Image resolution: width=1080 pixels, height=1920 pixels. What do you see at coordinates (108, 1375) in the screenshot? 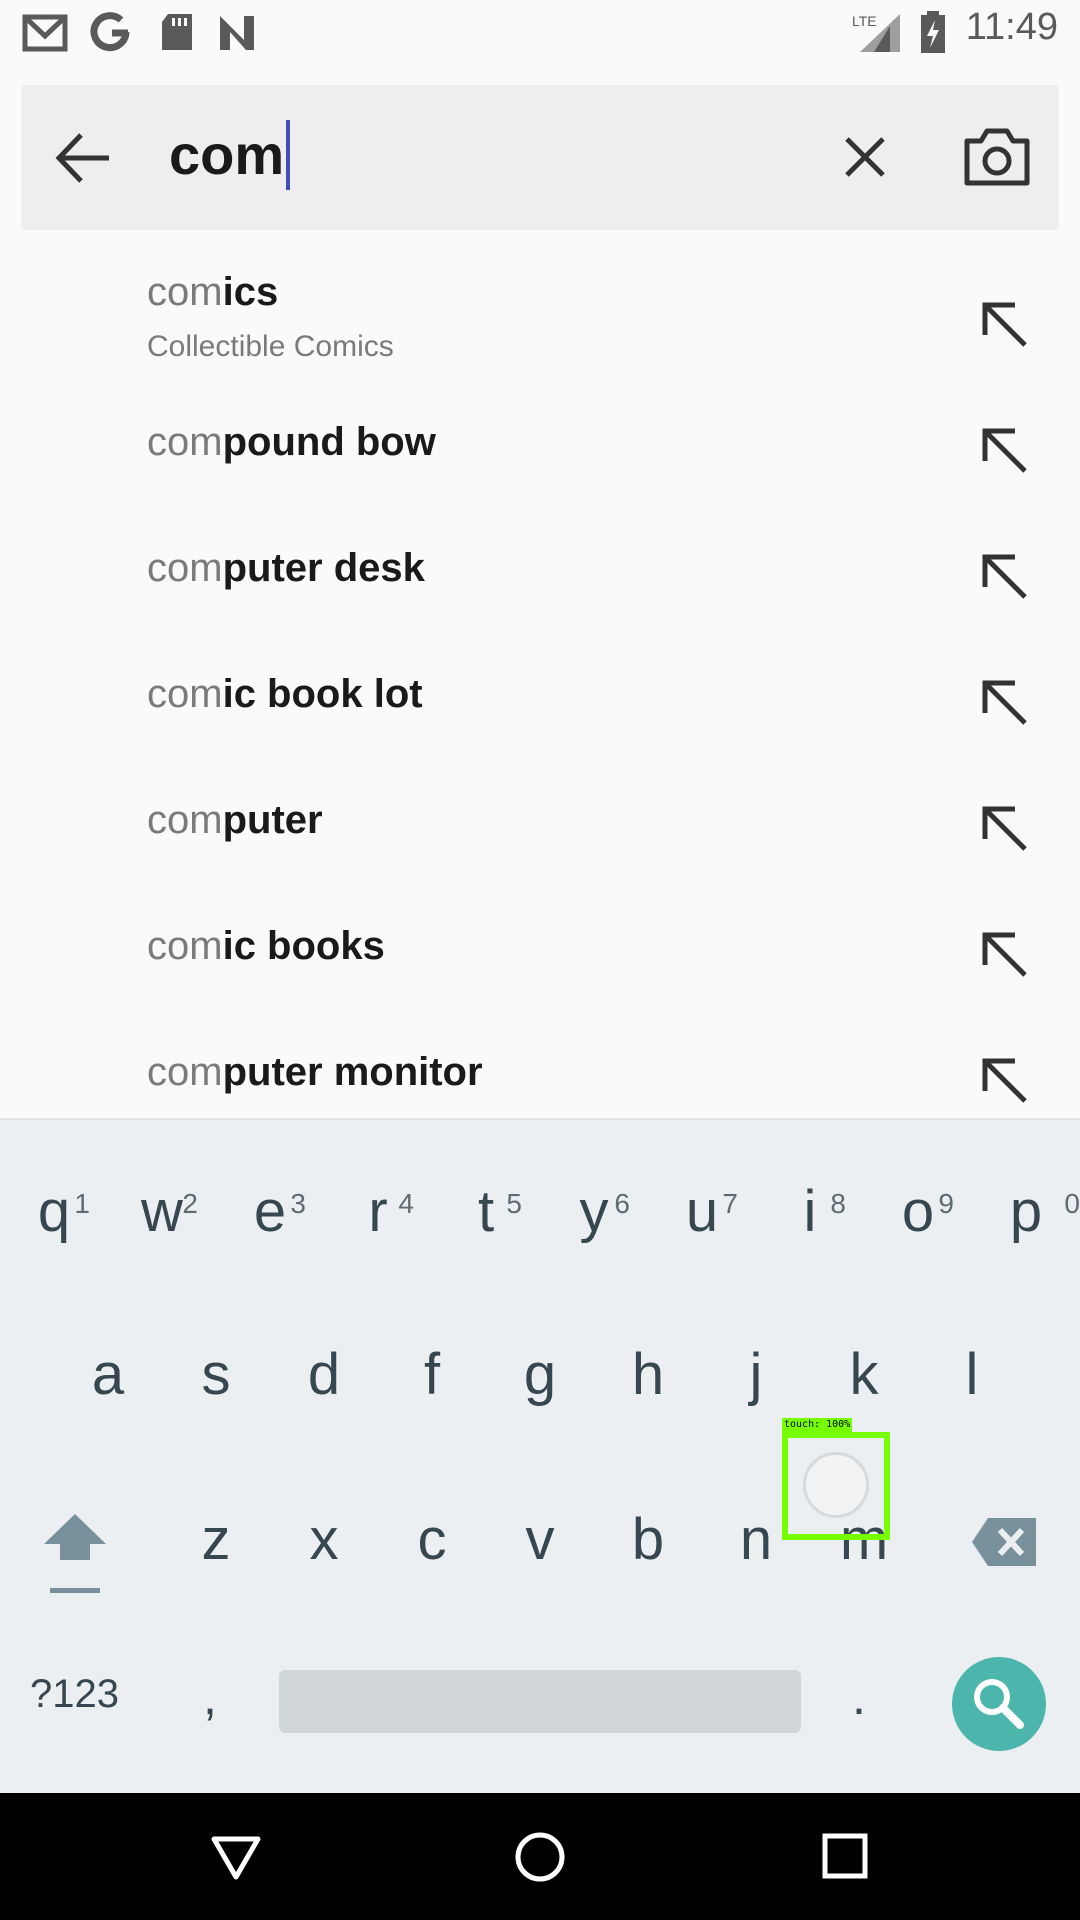
I see `key-a: a` at bounding box center [108, 1375].